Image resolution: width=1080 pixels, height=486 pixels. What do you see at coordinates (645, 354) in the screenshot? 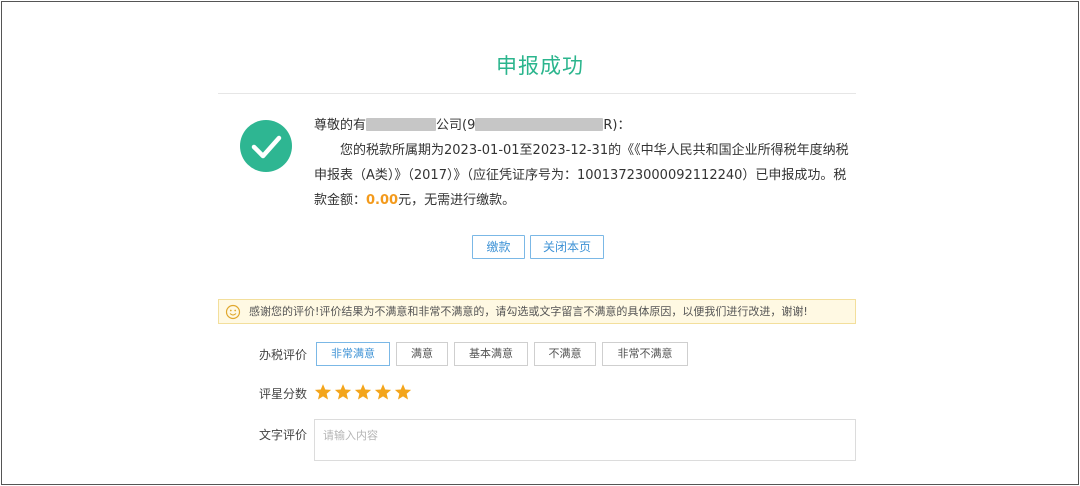
I see `rating-option-very-dissatisfied: 非常不满意` at bounding box center [645, 354].